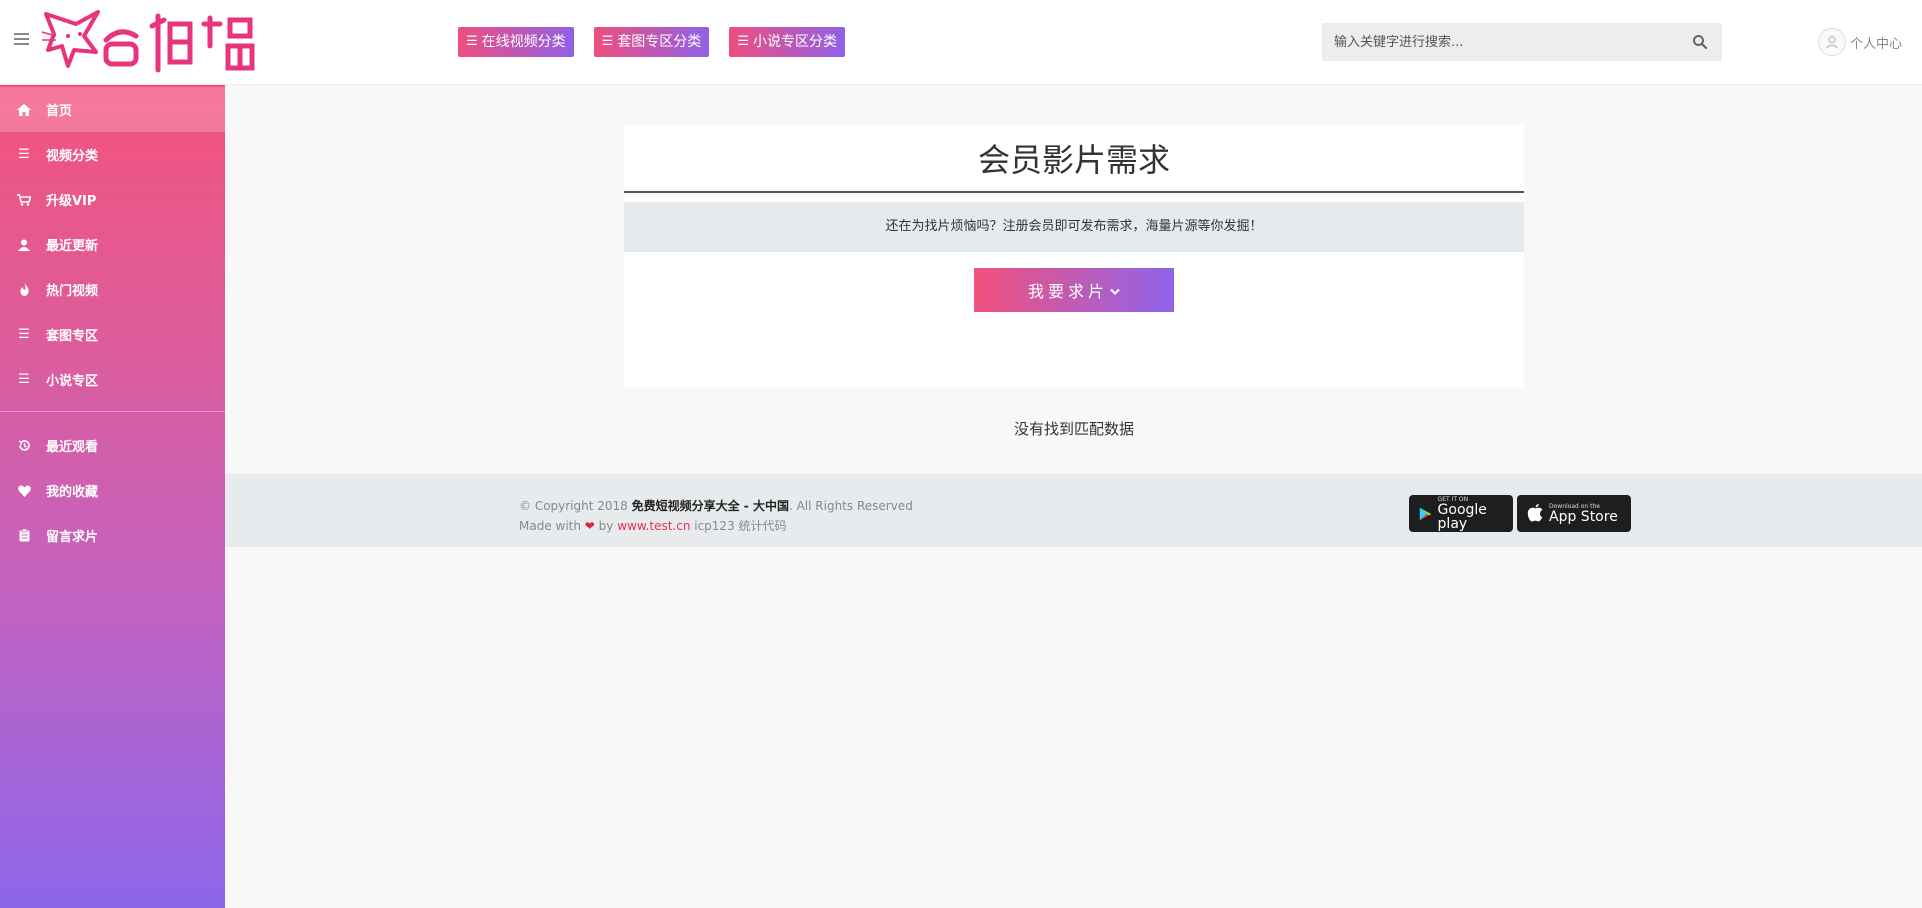 The width and height of the screenshot is (1922, 908). I want to click on app-store-badge: Download on the App Store, so click(1574, 513).